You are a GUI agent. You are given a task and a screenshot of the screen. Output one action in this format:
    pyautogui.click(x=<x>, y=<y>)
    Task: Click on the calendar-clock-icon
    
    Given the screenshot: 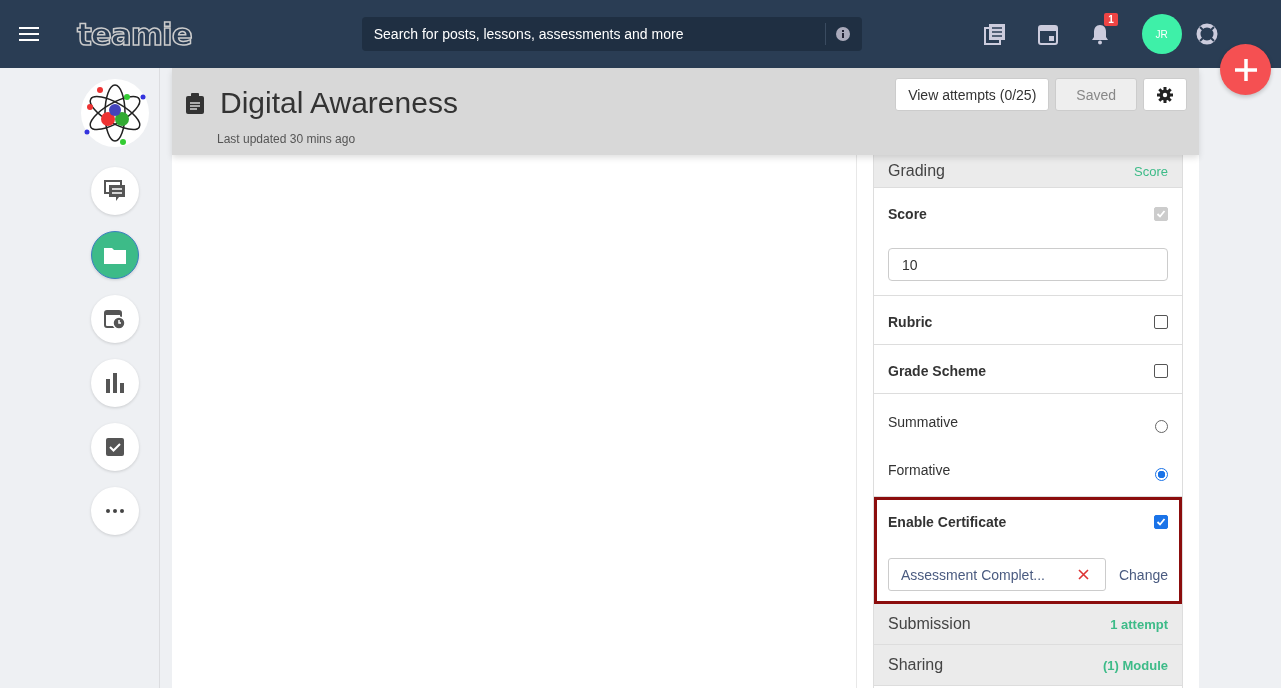 What is the action you would take?
    pyautogui.click(x=114, y=319)
    